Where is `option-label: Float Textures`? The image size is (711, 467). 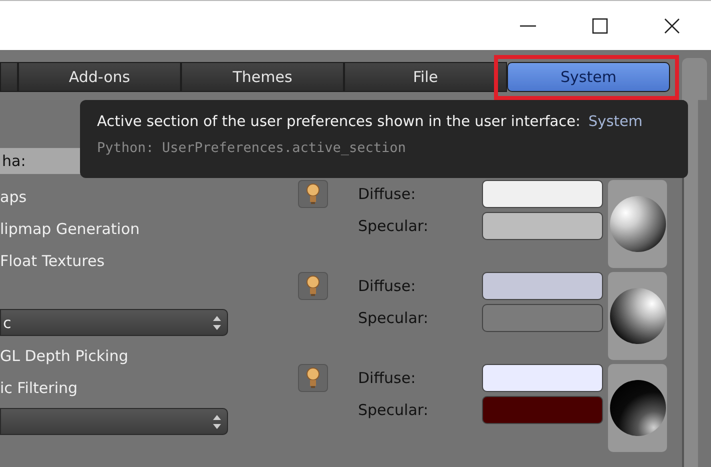 option-label: Float Textures is located at coordinates (53, 261).